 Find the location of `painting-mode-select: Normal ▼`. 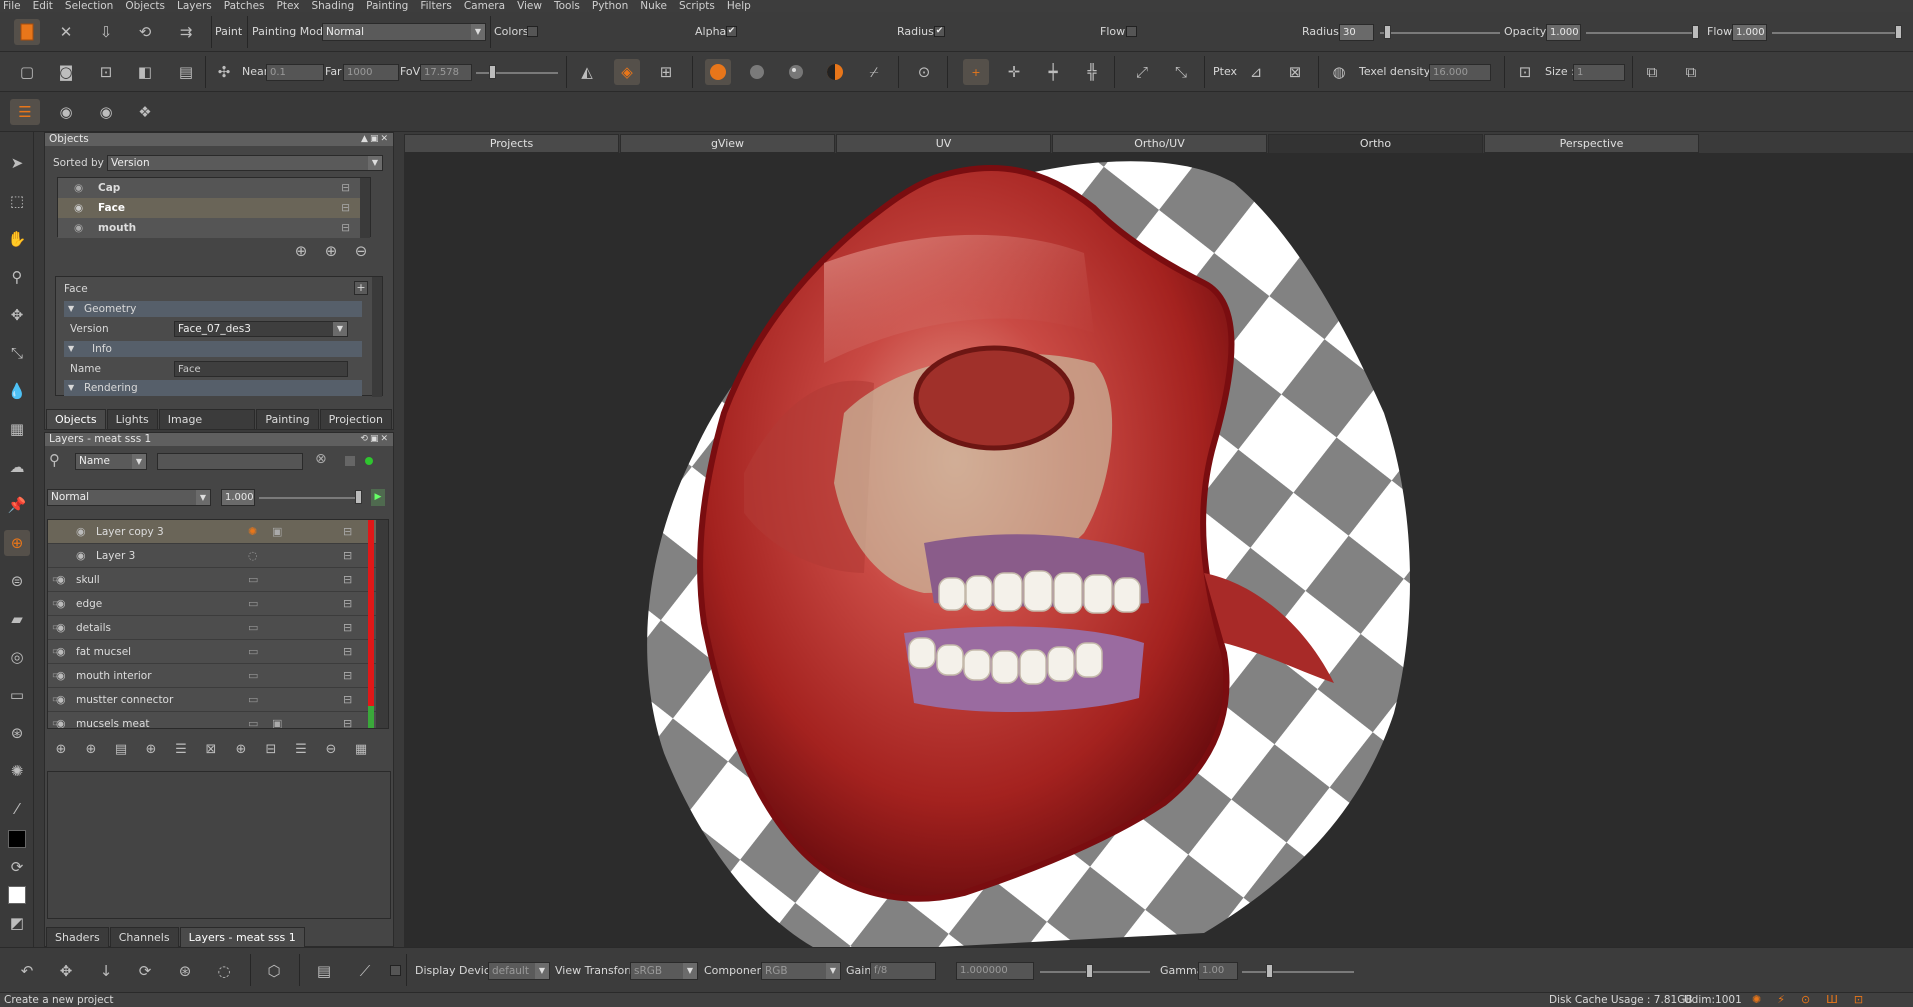

painting-mode-select: Normal ▼ is located at coordinates (404, 32).